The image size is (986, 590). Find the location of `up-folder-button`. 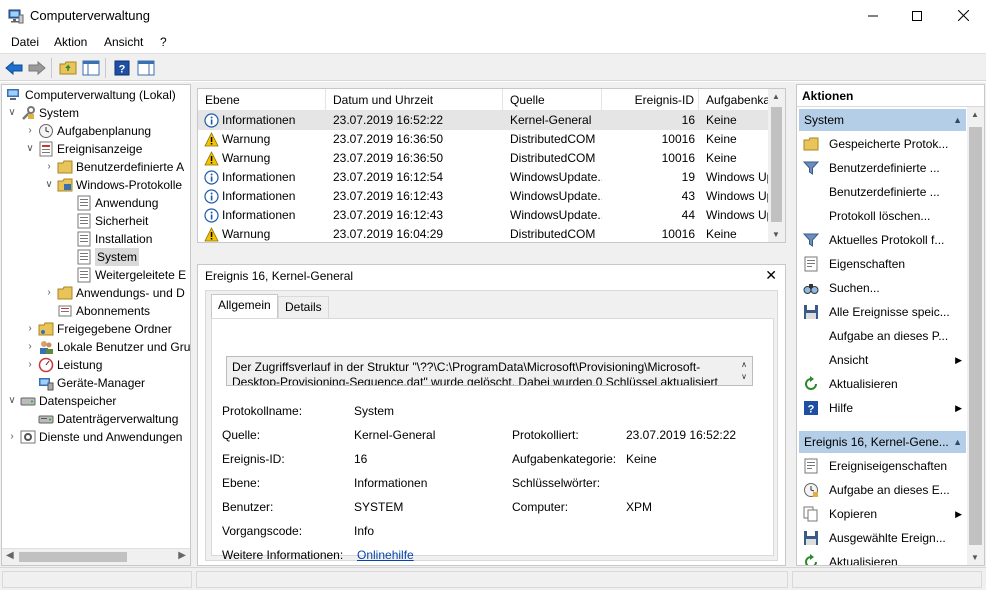

up-folder-button is located at coordinates (68, 68).